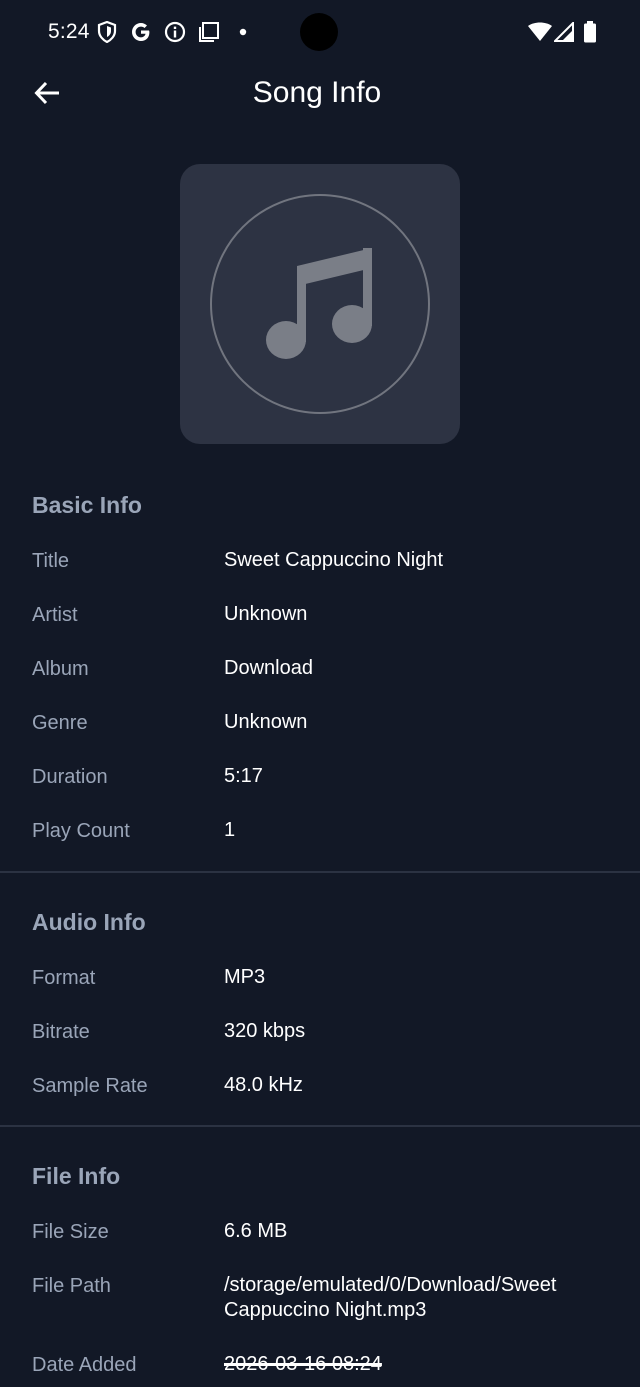 This screenshot has height=1387, width=640. Describe the element at coordinates (256, 1231) in the screenshot. I see `row-value-file-size: 6.6 MB` at that location.